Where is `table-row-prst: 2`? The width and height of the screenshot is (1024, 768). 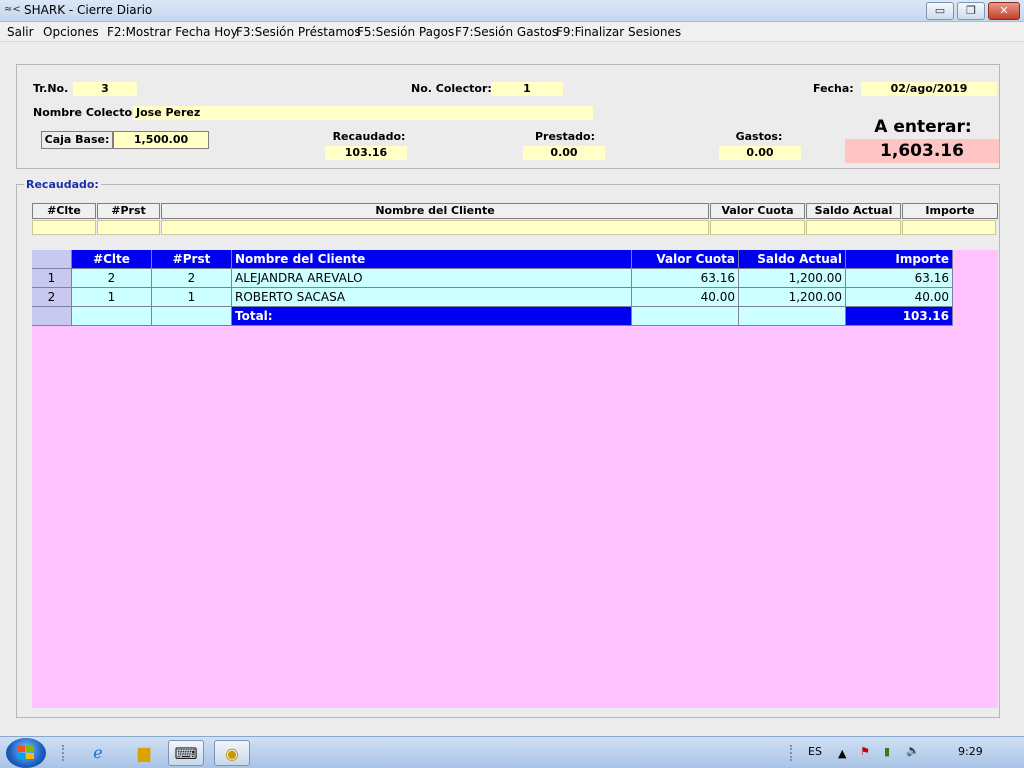
table-row-prst: 2 is located at coordinates (192, 278).